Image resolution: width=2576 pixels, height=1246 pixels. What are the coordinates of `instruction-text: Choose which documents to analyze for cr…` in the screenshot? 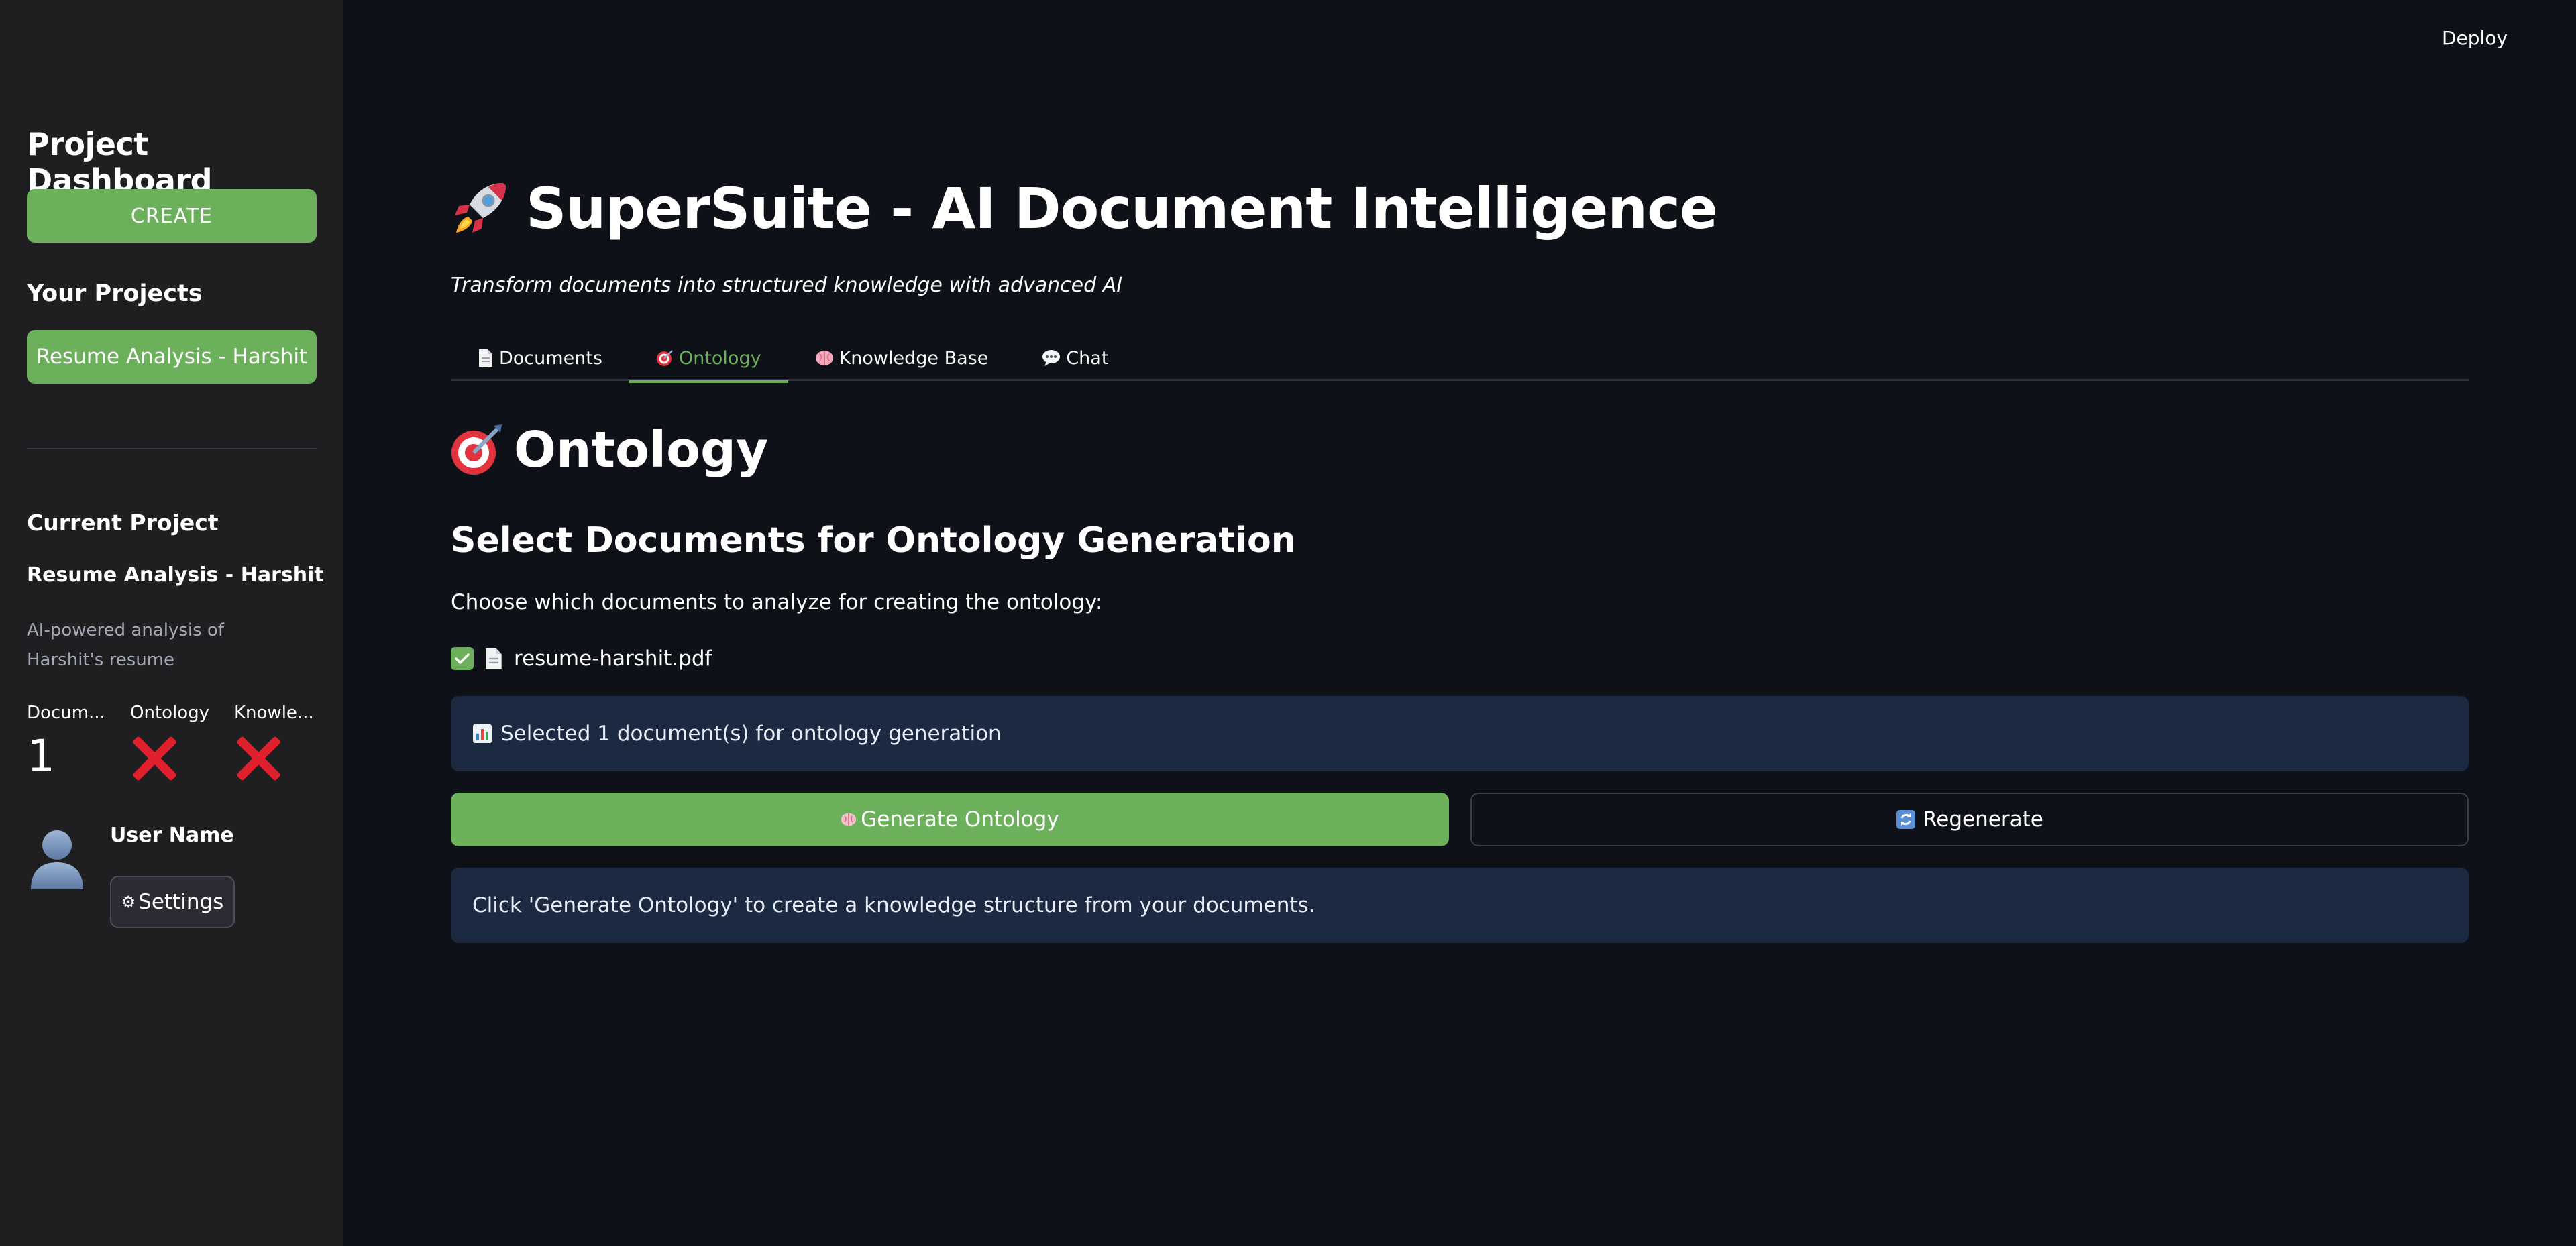 It's located at (777, 602).